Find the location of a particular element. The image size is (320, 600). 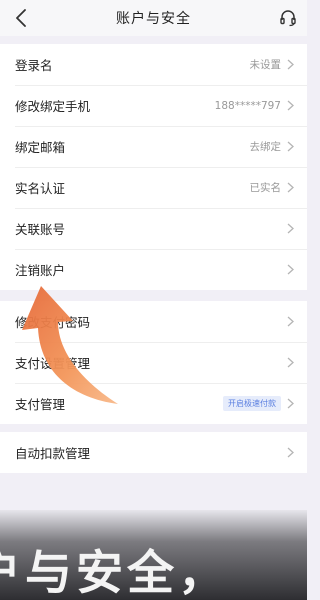

fast-pay-badge: 开启极速付款 is located at coordinates (252, 403).